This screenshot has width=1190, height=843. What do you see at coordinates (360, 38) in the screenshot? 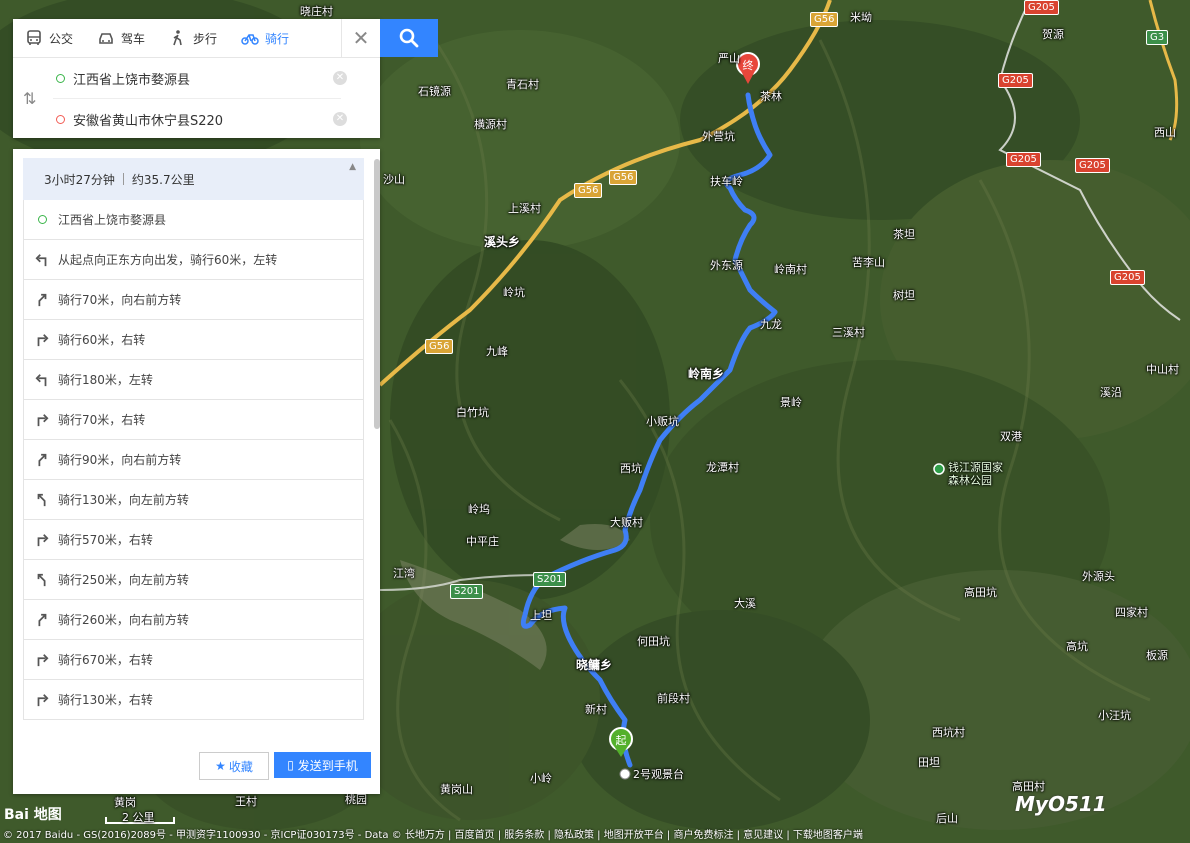
I see `close-icon: ✕` at bounding box center [360, 38].